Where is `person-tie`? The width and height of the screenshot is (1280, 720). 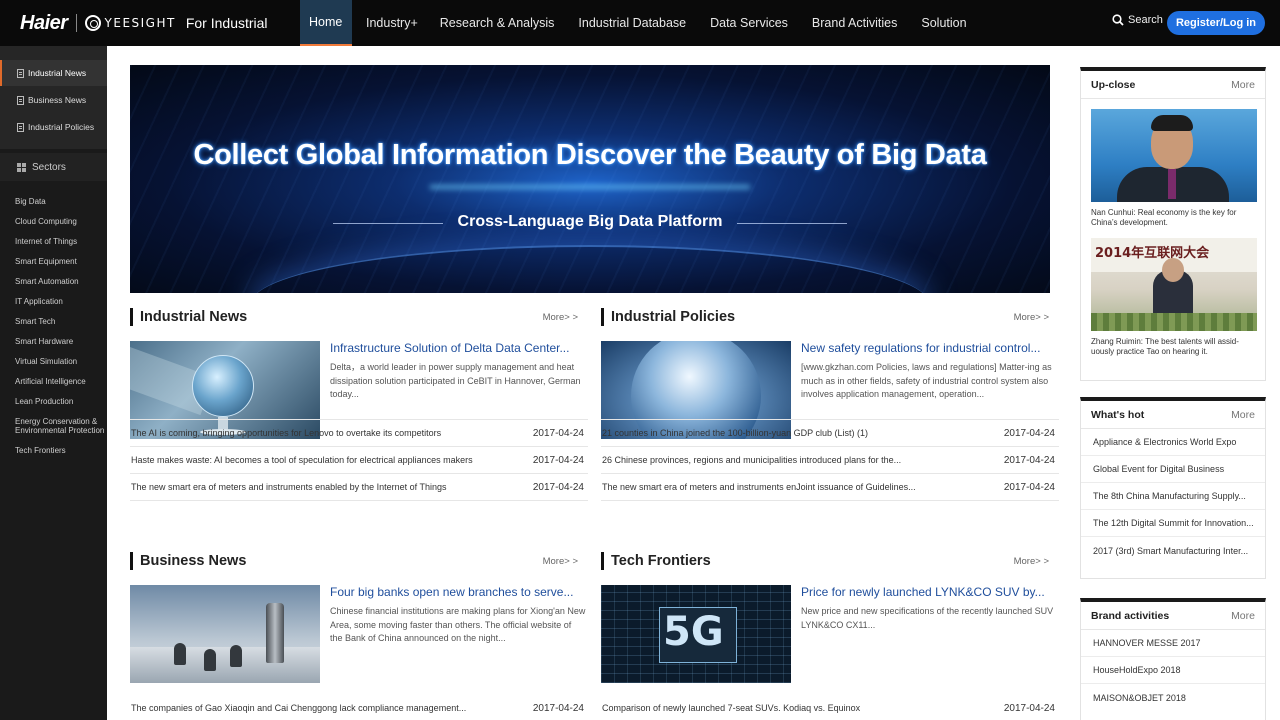 person-tie is located at coordinates (1172, 184).